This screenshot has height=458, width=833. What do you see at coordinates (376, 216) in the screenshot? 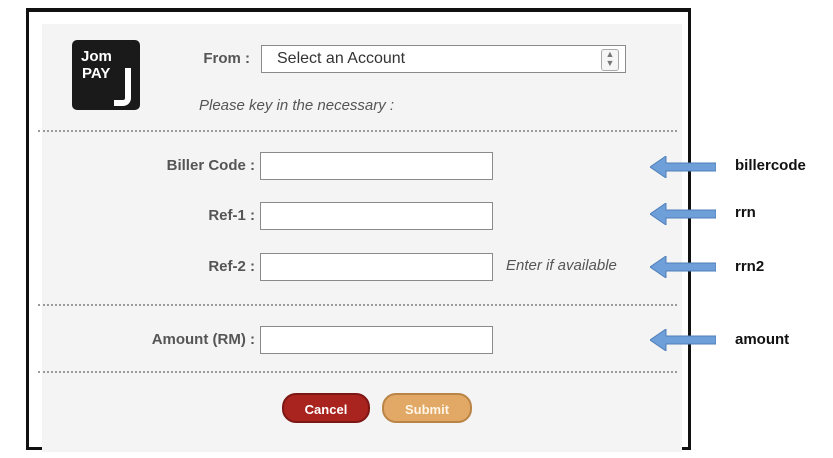
I see `ref1-input` at bounding box center [376, 216].